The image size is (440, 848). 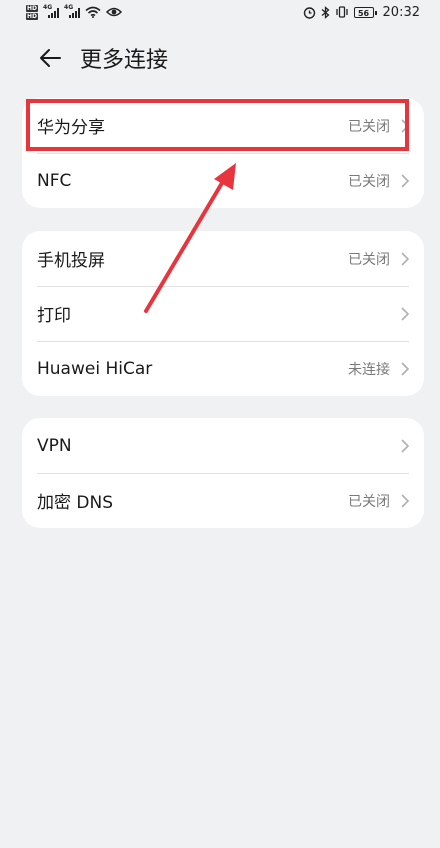 What do you see at coordinates (369, 369) in the screenshot?
I see `setting-status: 未连接` at bounding box center [369, 369].